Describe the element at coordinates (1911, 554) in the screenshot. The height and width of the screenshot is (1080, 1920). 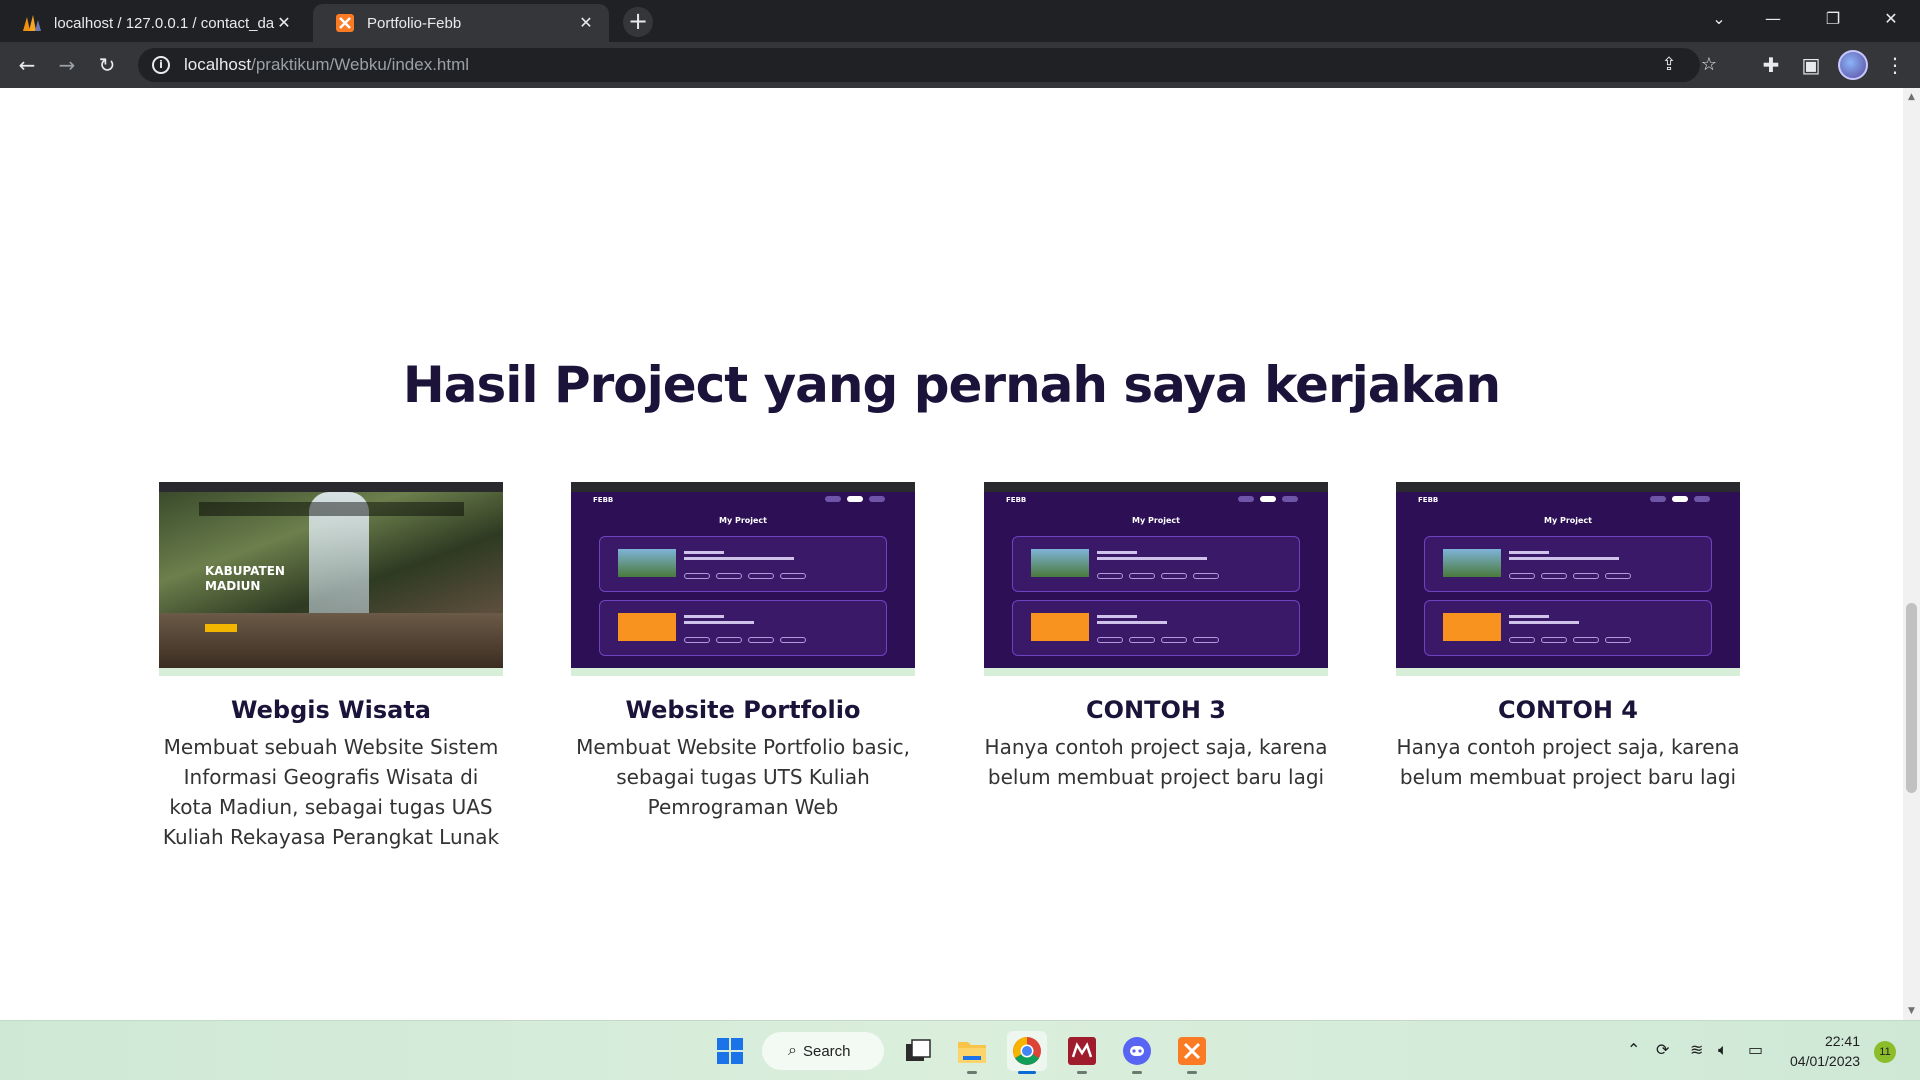
I see `page-scrollbar: ▲ ▼` at that location.